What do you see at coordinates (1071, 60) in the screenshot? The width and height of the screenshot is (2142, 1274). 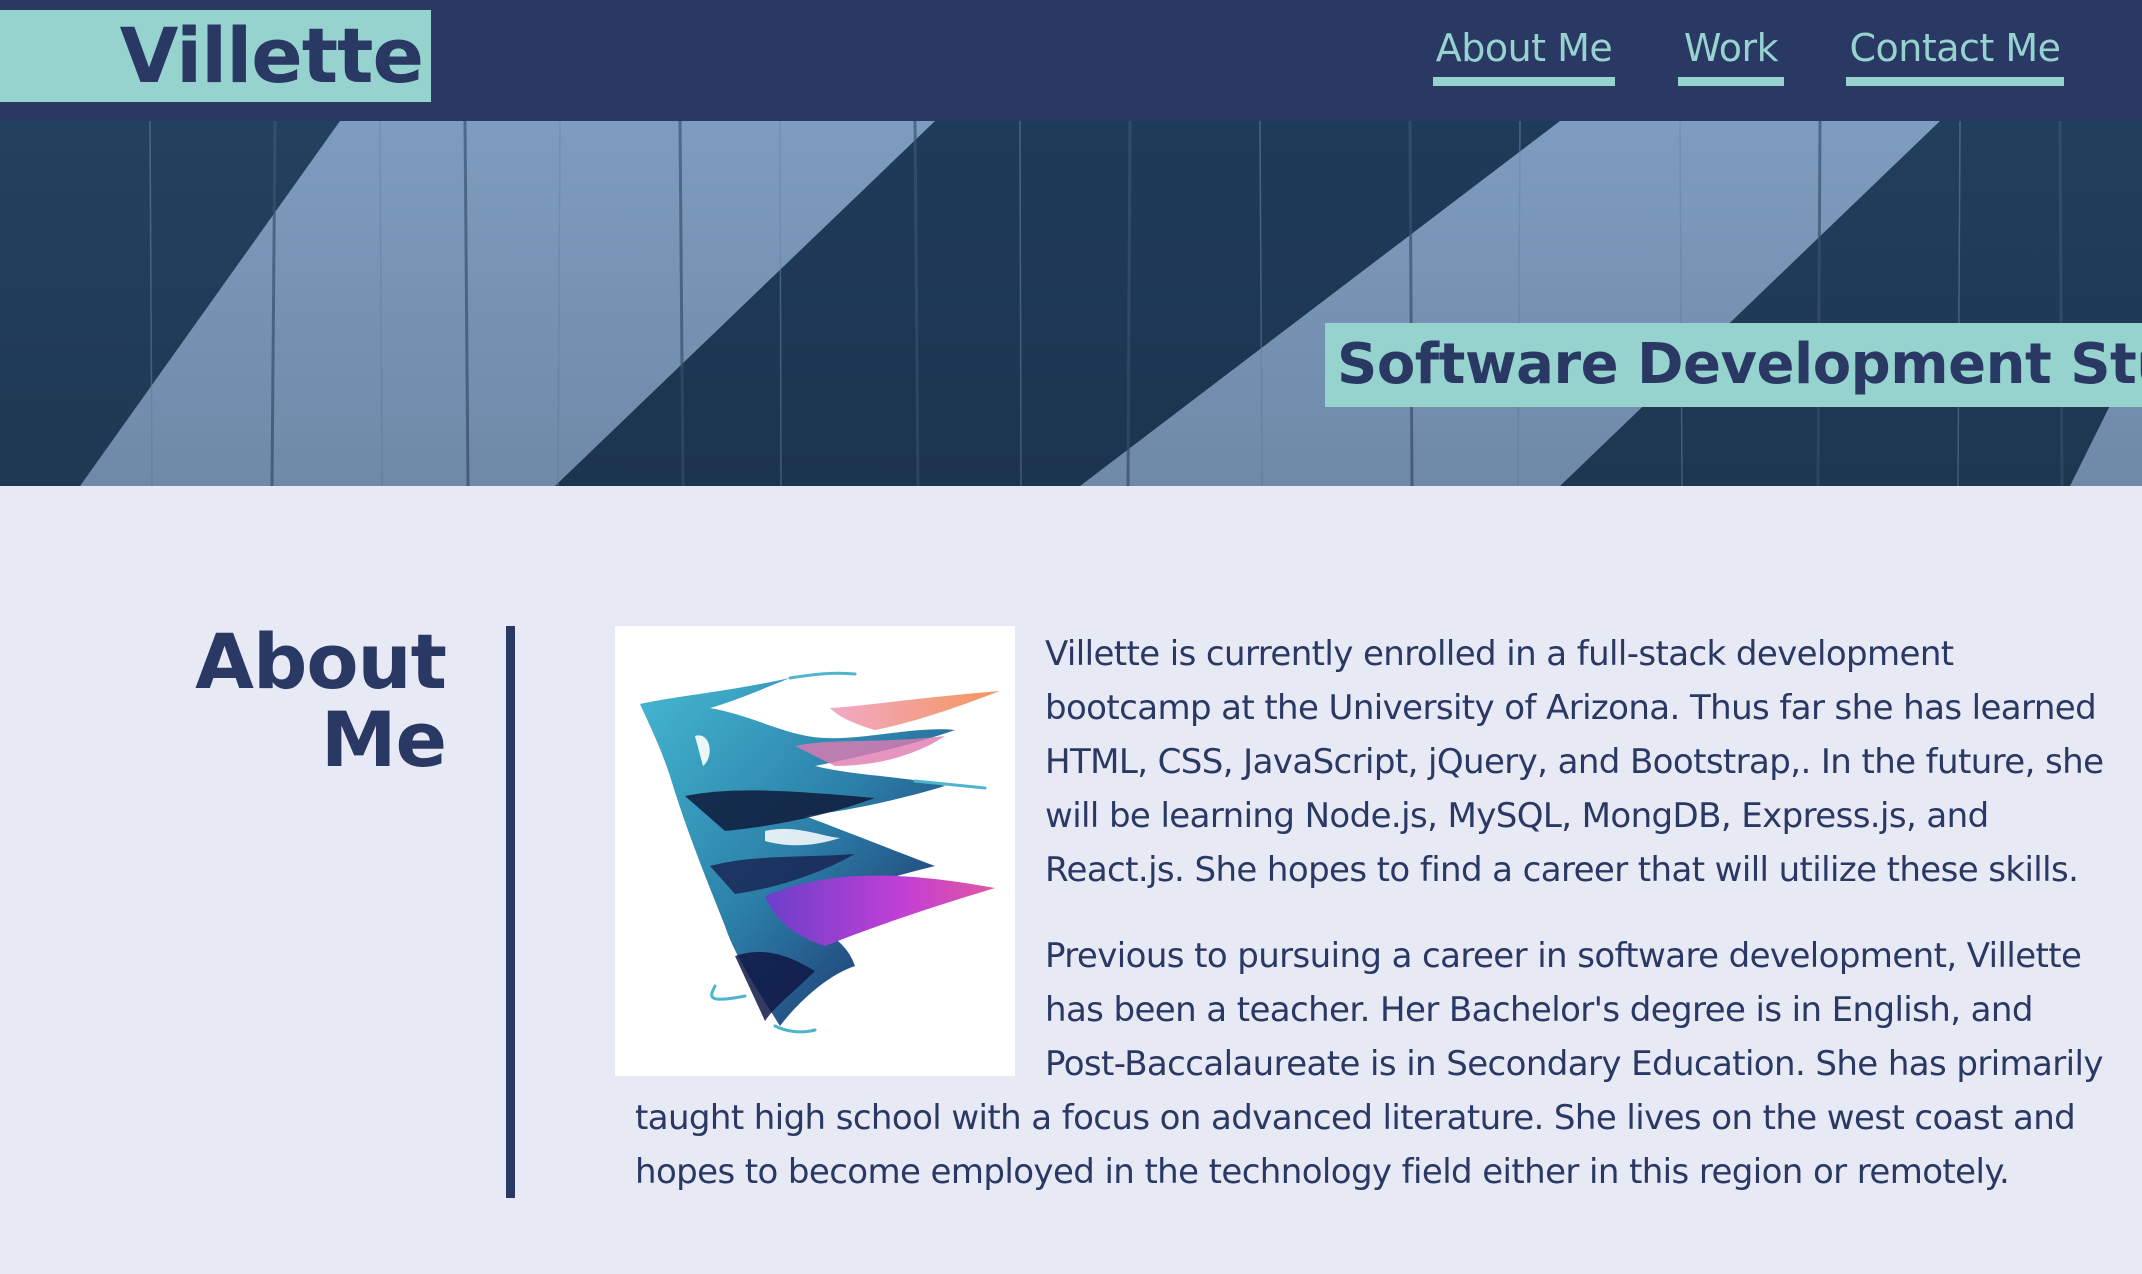 I see `site-header: Villette About Me Work Contact Me` at bounding box center [1071, 60].